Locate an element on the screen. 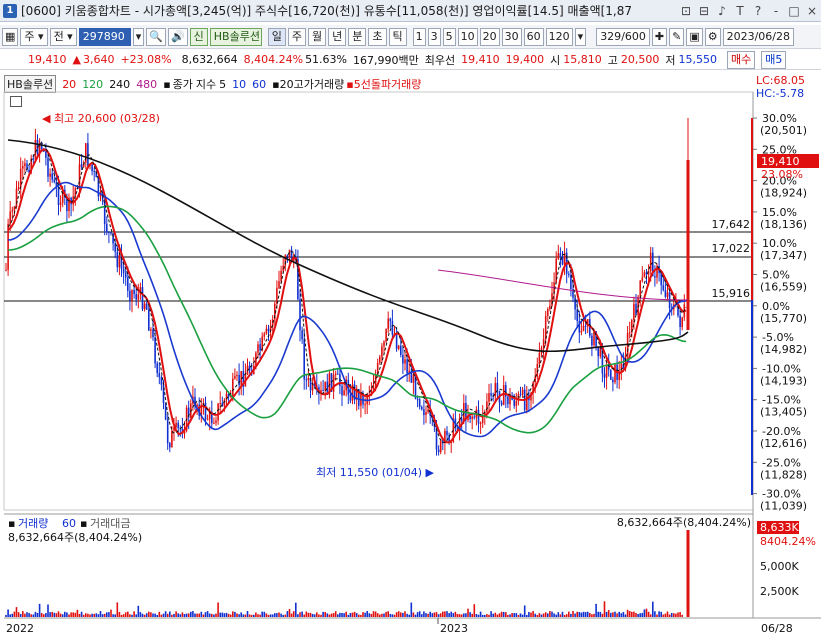 The height and width of the screenshot is (638, 821). x-label-2023: 2023 is located at coordinates (454, 628).